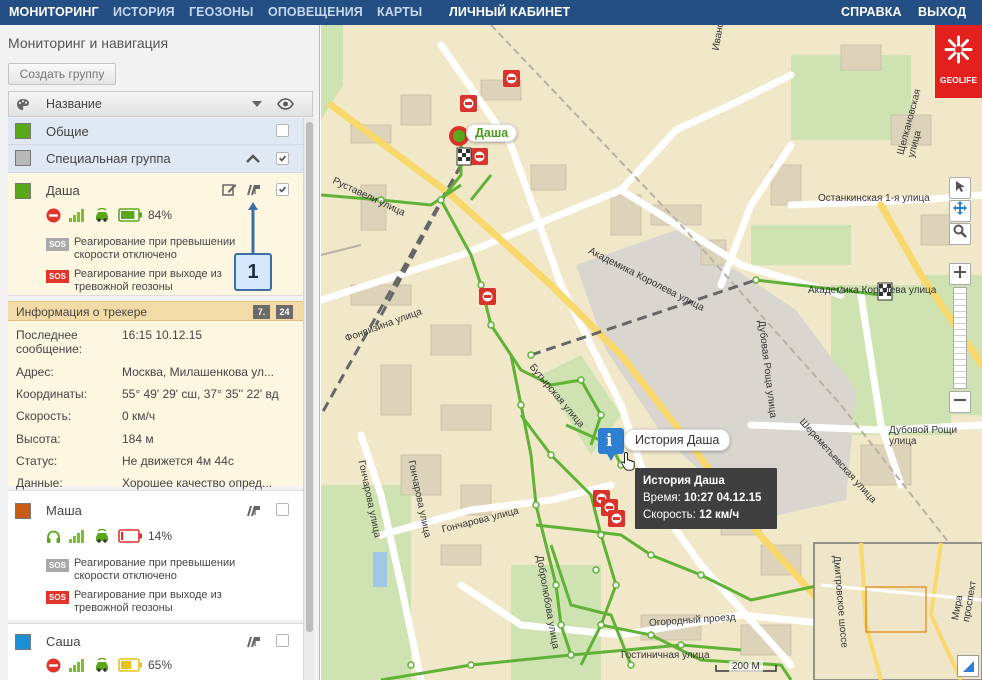 Image resolution: width=982 pixels, height=680 pixels. Describe the element at coordinates (285, 104) in the screenshot. I see `eye-icon` at that location.